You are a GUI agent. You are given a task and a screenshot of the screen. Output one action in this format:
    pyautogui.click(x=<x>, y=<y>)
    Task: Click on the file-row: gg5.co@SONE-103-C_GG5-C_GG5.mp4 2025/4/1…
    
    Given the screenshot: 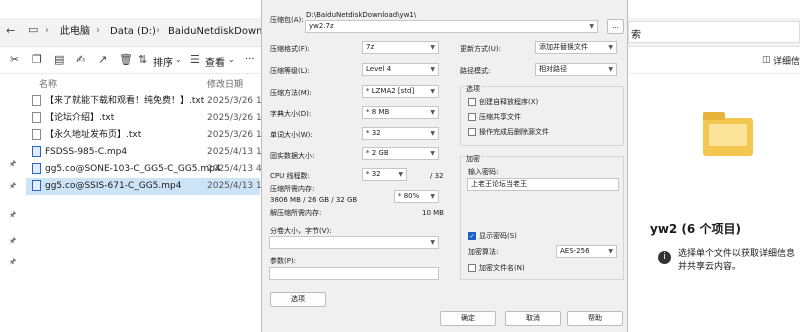 What is the action you would take?
    pyautogui.click(x=138, y=169)
    